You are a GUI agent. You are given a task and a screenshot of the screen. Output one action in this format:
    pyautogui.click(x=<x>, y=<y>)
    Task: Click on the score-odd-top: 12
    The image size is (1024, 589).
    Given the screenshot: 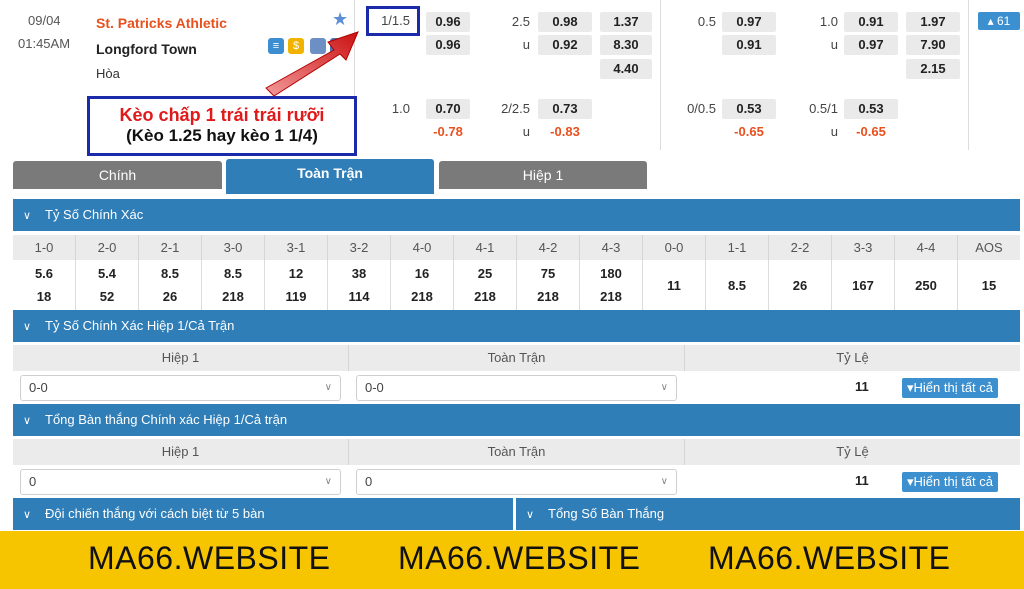 What is the action you would take?
    pyautogui.click(x=296, y=273)
    